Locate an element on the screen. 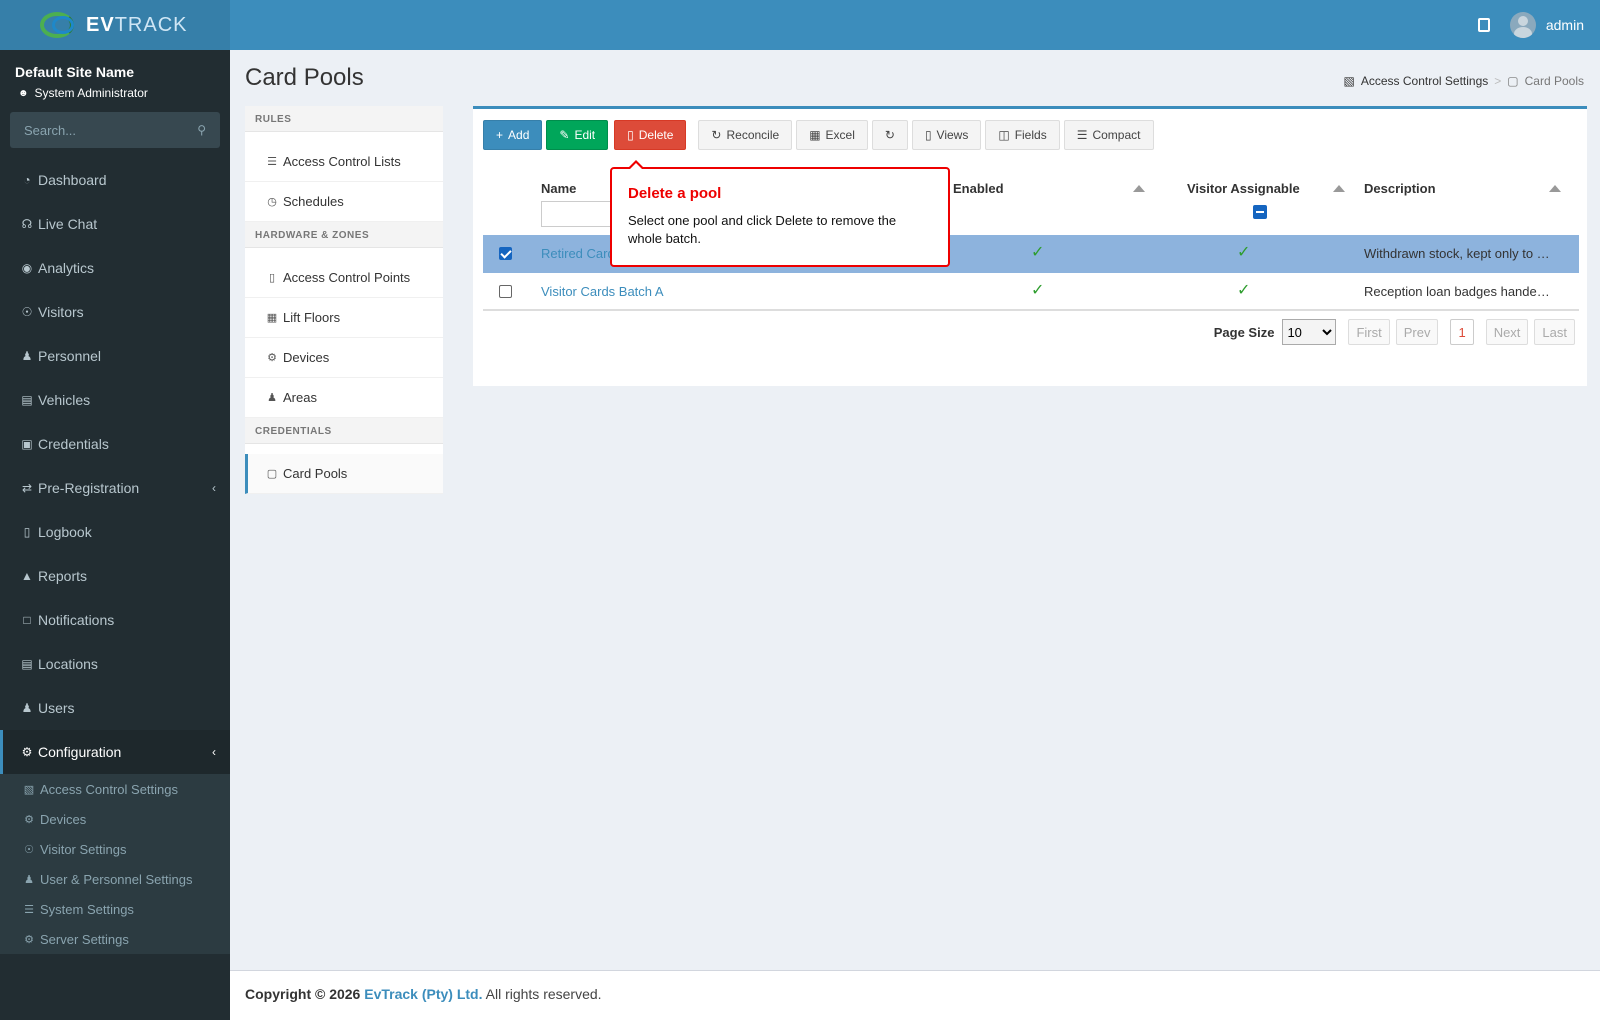 The width and height of the screenshot is (1600, 1020). sidebar-item-configuration: ⚙ Configuration ‹ is located at coordinates (115, 752).